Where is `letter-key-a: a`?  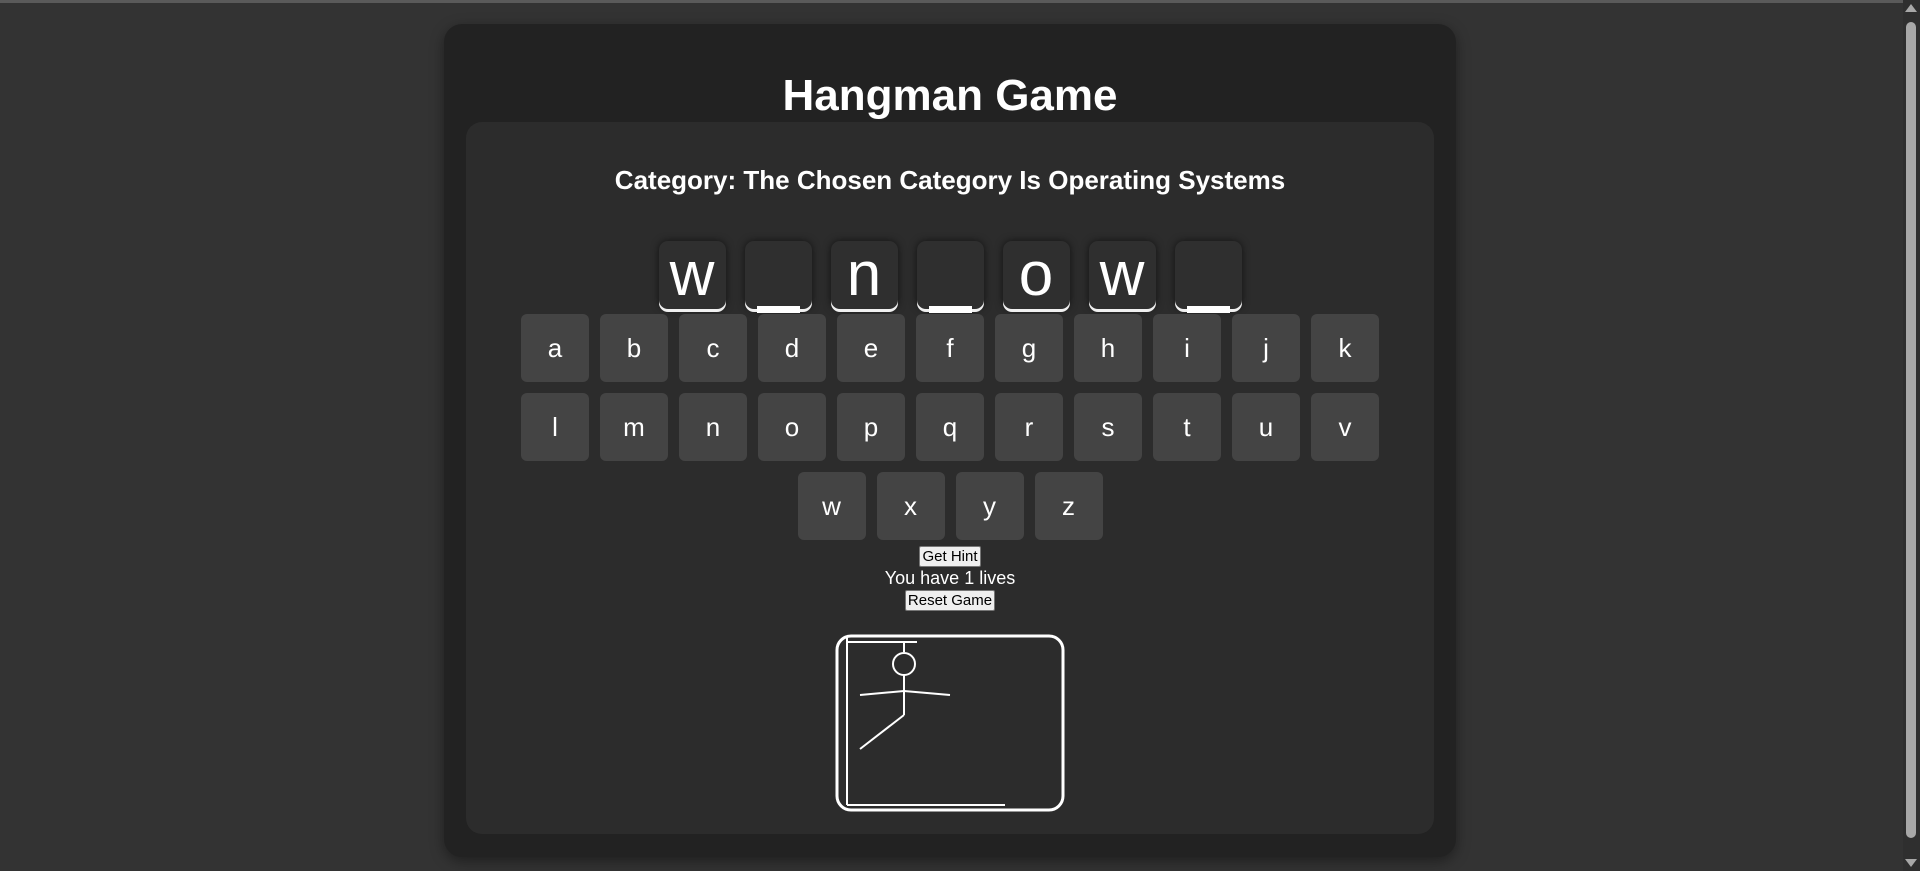 letter-key-a: a is located at coordinates (555, 348).